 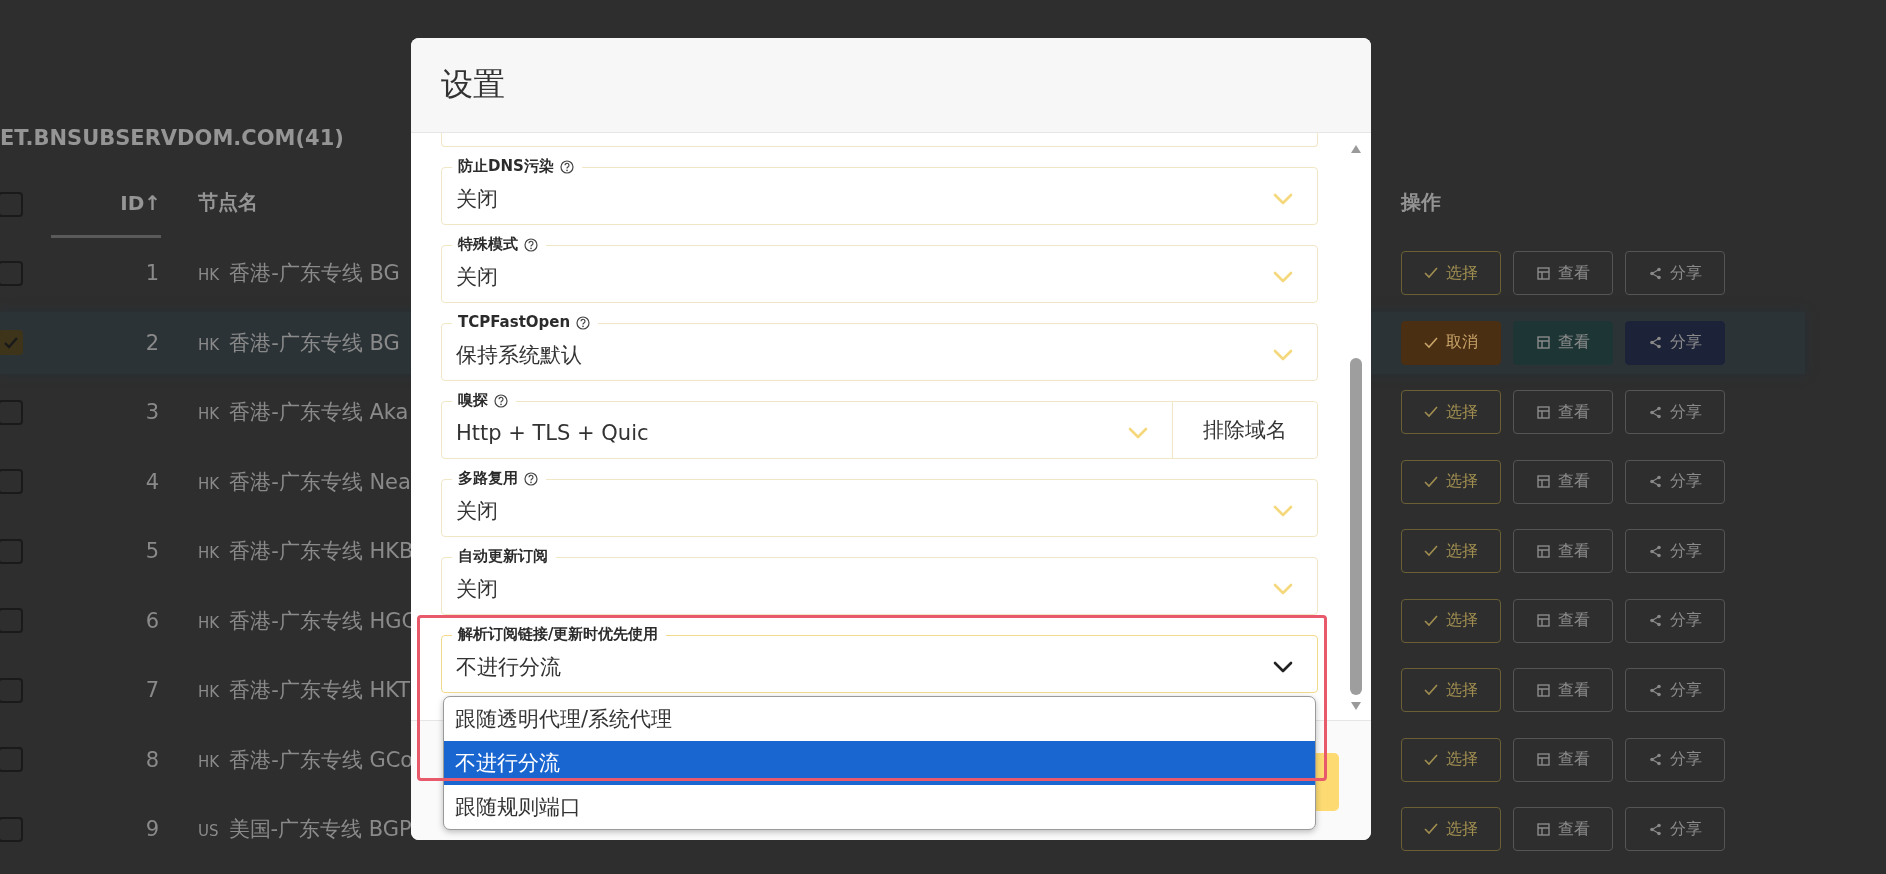 What do you see at coordinates (320, 829) in the screenshot?
I see `node-name: 美国-广东专线 BGP` at bounding box center [320, 829].